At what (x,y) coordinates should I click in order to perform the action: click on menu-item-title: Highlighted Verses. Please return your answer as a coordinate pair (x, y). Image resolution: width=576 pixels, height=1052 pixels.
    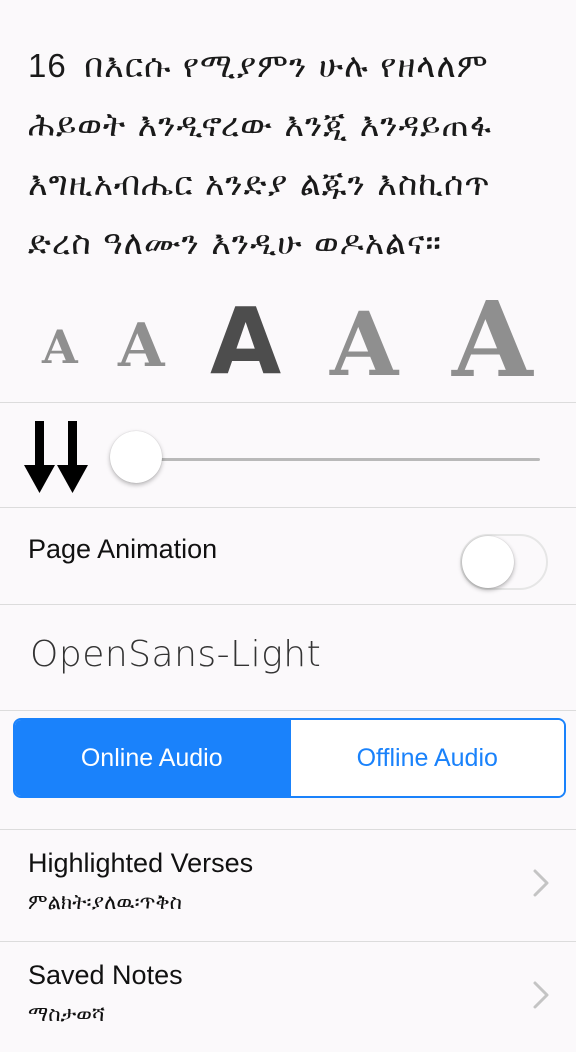
    Looking at the image, I should click on (141, 863).